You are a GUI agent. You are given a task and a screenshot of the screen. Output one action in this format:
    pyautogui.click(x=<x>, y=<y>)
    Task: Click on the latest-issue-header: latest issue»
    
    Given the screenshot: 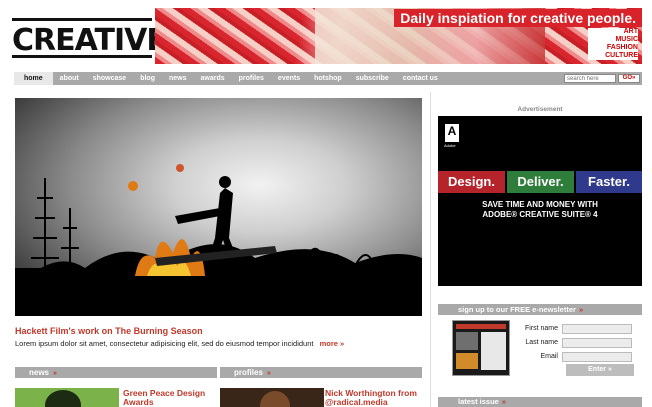 What is the action you would take?
    pyautogui.click(x=540, y=402)
    